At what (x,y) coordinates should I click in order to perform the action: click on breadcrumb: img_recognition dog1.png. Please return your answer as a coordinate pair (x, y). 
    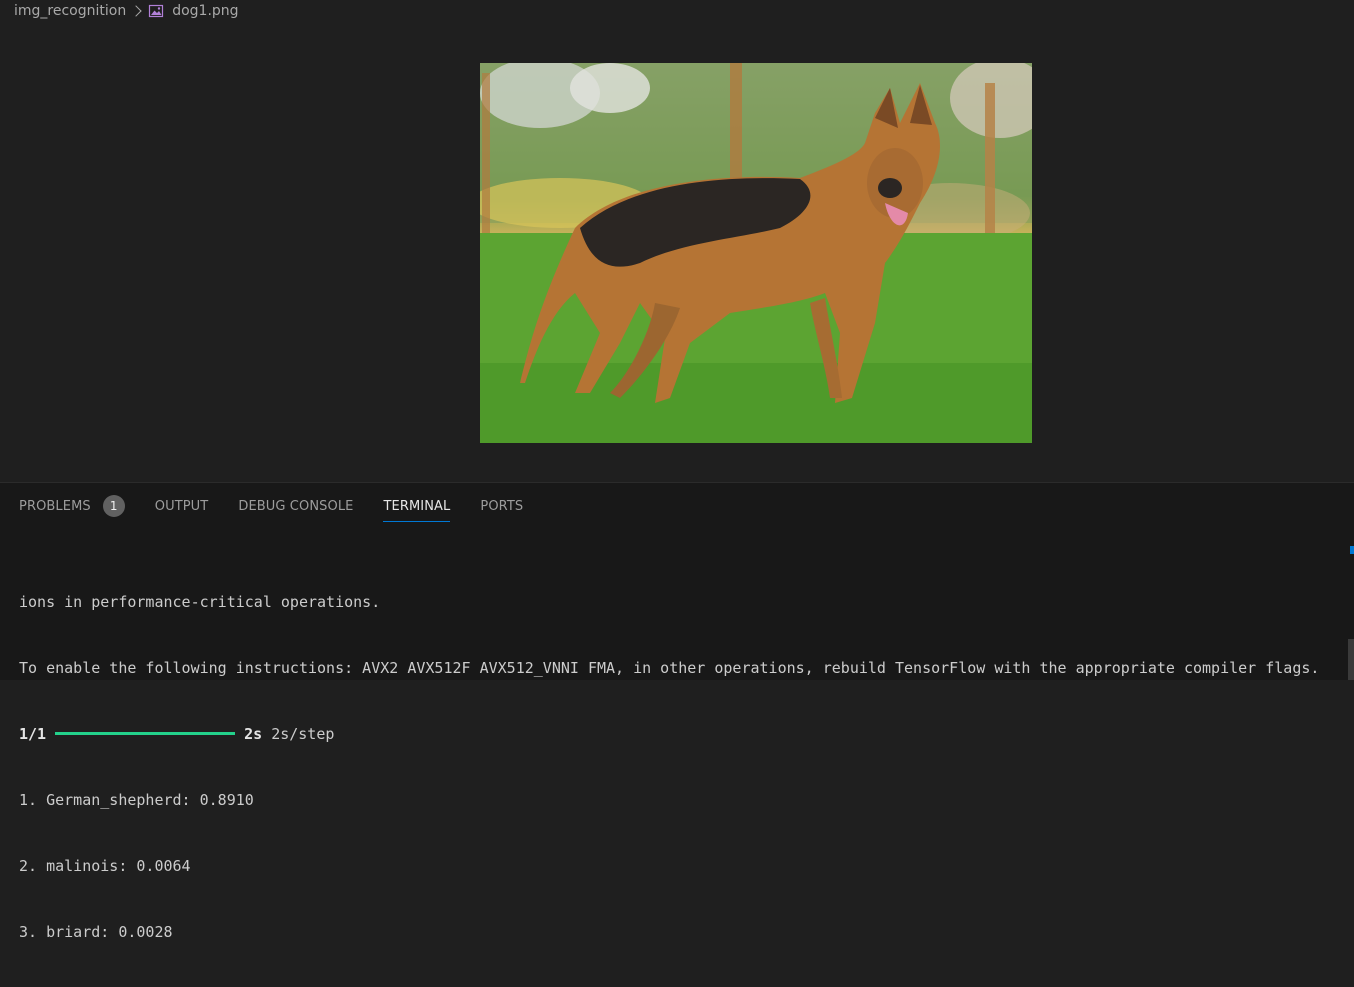
    Looking at the image, I should click on (126, 11).